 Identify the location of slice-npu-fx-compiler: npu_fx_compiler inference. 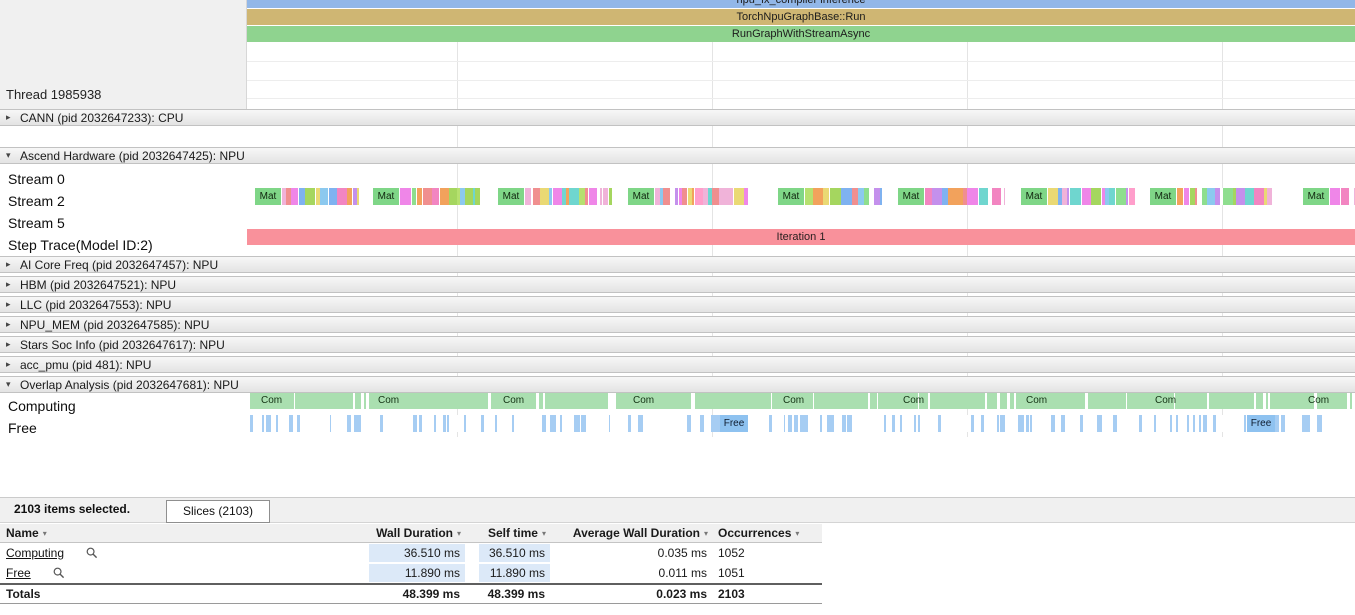
(801, 4).